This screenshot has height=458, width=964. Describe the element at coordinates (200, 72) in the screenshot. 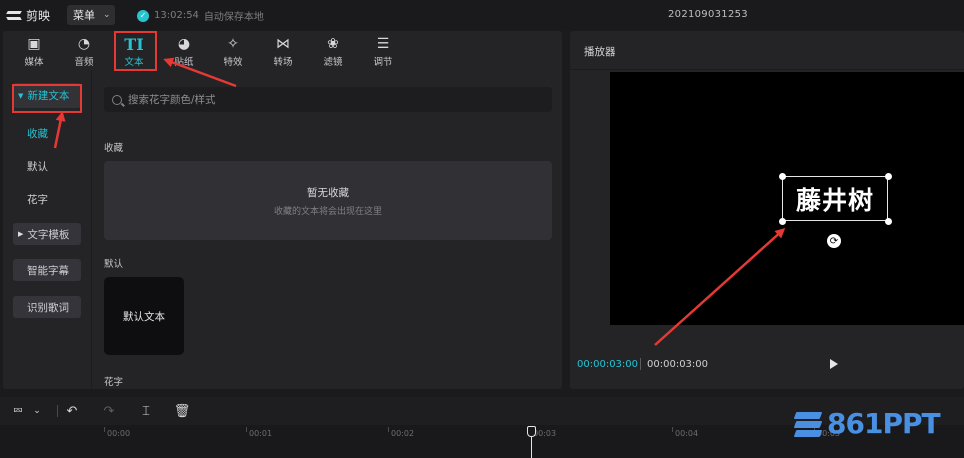

I see `arrow-to-text-tab` at that location.